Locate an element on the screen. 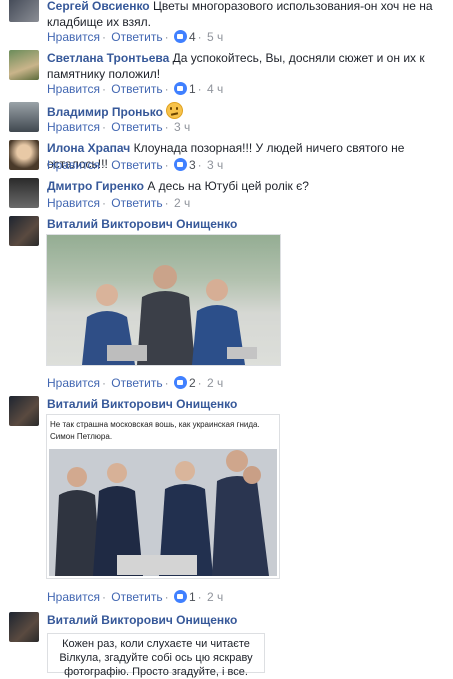  reaction-count: 3 is located at coordinates (192, 165).